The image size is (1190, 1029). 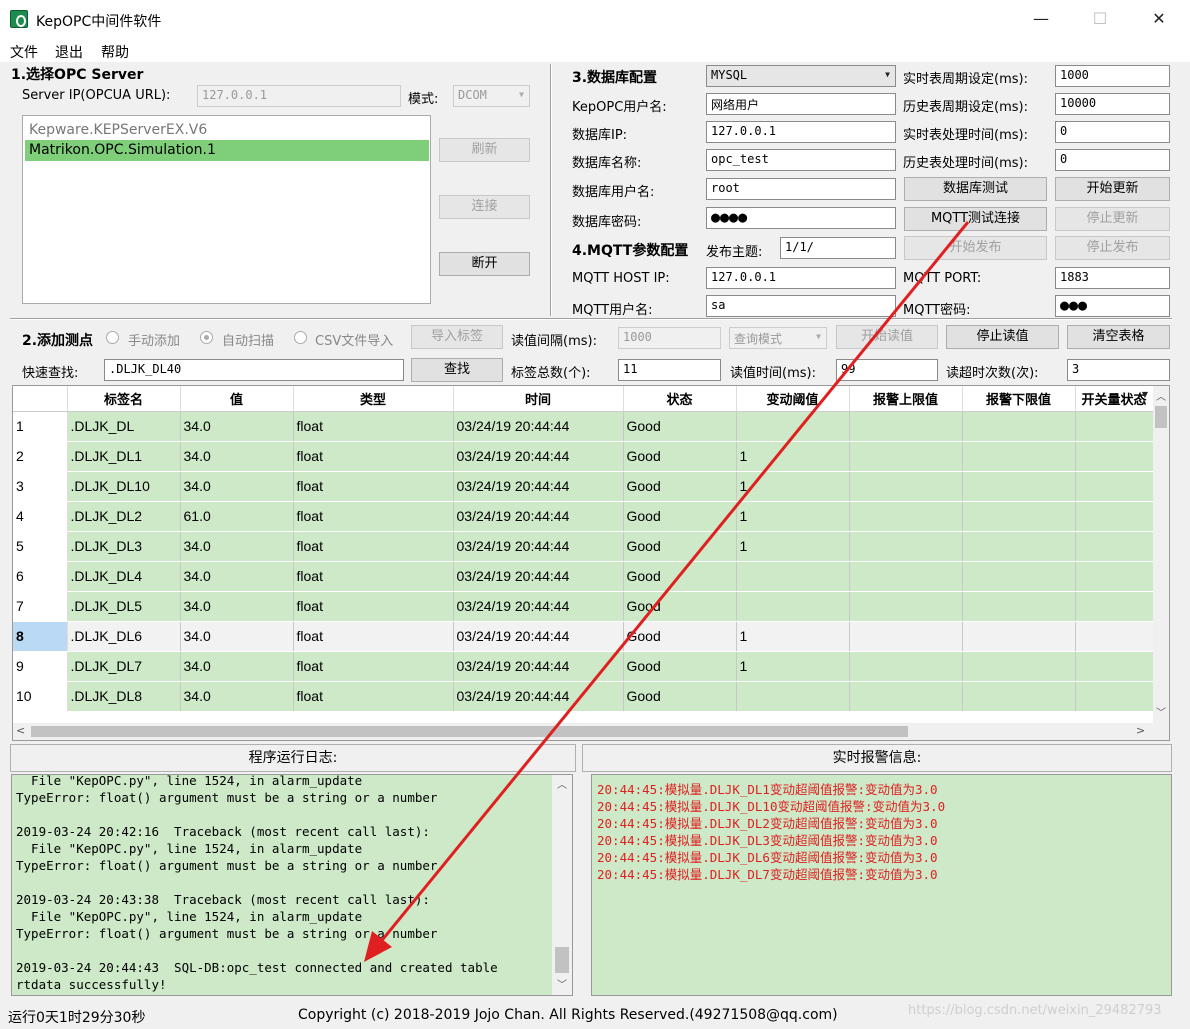 I want to click on minimize-icon: —, so click(x=1041, y=19).